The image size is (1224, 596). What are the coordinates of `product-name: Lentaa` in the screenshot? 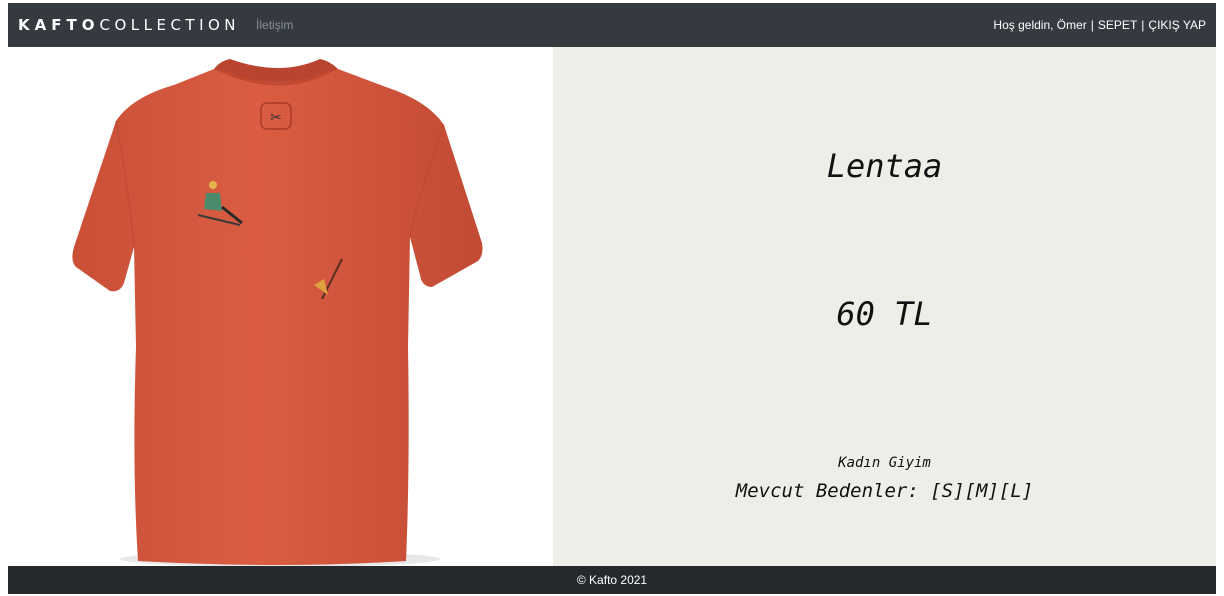 It's located at (884, 166).